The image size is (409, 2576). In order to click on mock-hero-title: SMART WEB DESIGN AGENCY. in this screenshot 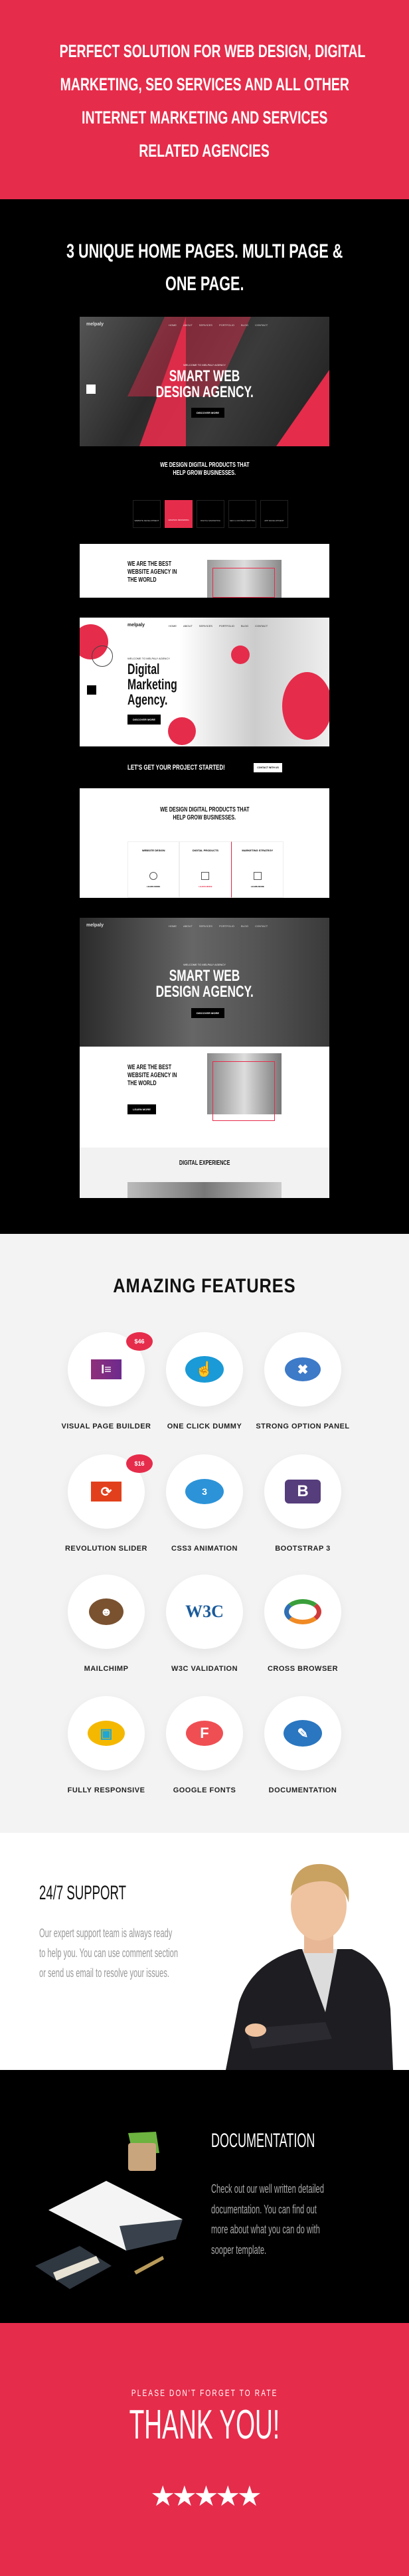, I will do `click(204, 384)`.